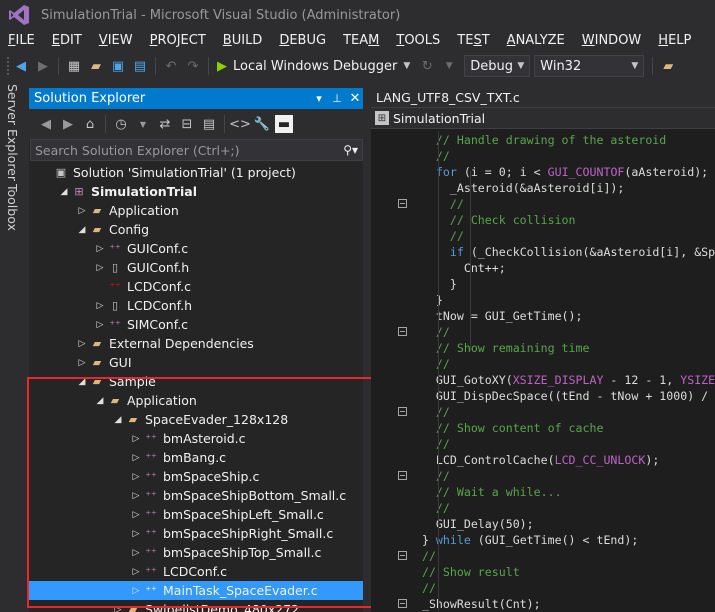 The image size is (715, 612). What do you see at coordinates (196, 172) in the screenshot?
I see `tree-item: ▣ Solution 'SimulationTrial' (1 project)` at bounding box center [196, 172].